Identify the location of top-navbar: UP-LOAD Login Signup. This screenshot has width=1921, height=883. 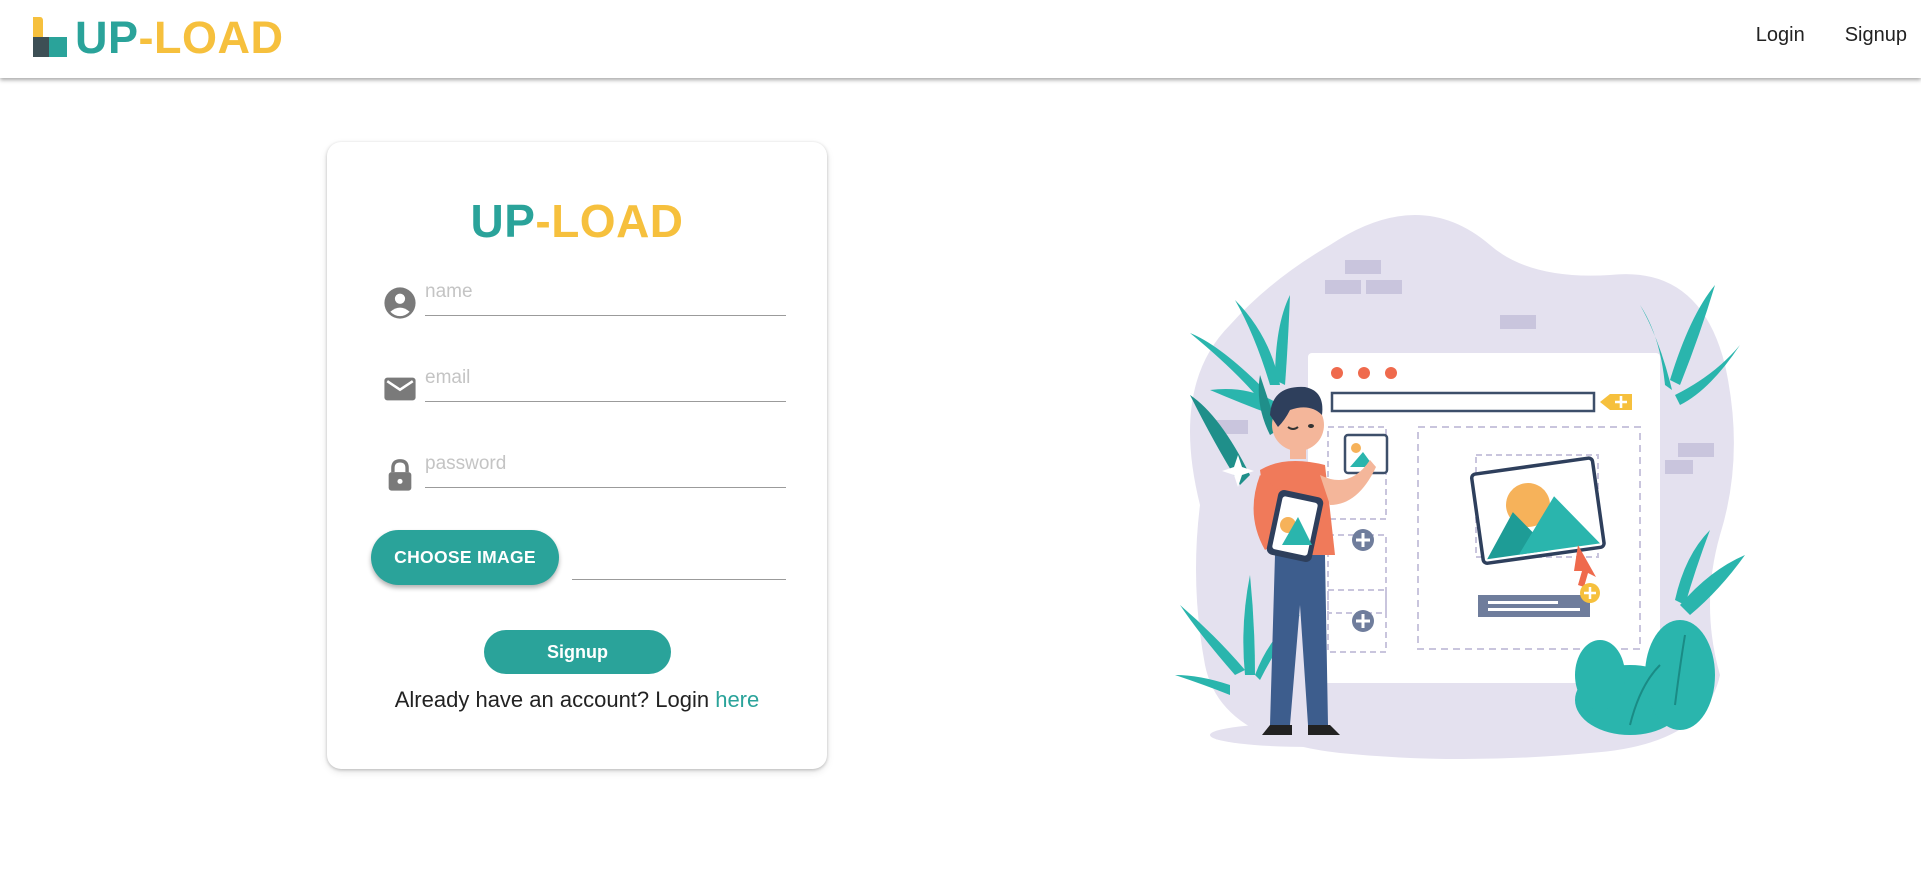
(960, 39).